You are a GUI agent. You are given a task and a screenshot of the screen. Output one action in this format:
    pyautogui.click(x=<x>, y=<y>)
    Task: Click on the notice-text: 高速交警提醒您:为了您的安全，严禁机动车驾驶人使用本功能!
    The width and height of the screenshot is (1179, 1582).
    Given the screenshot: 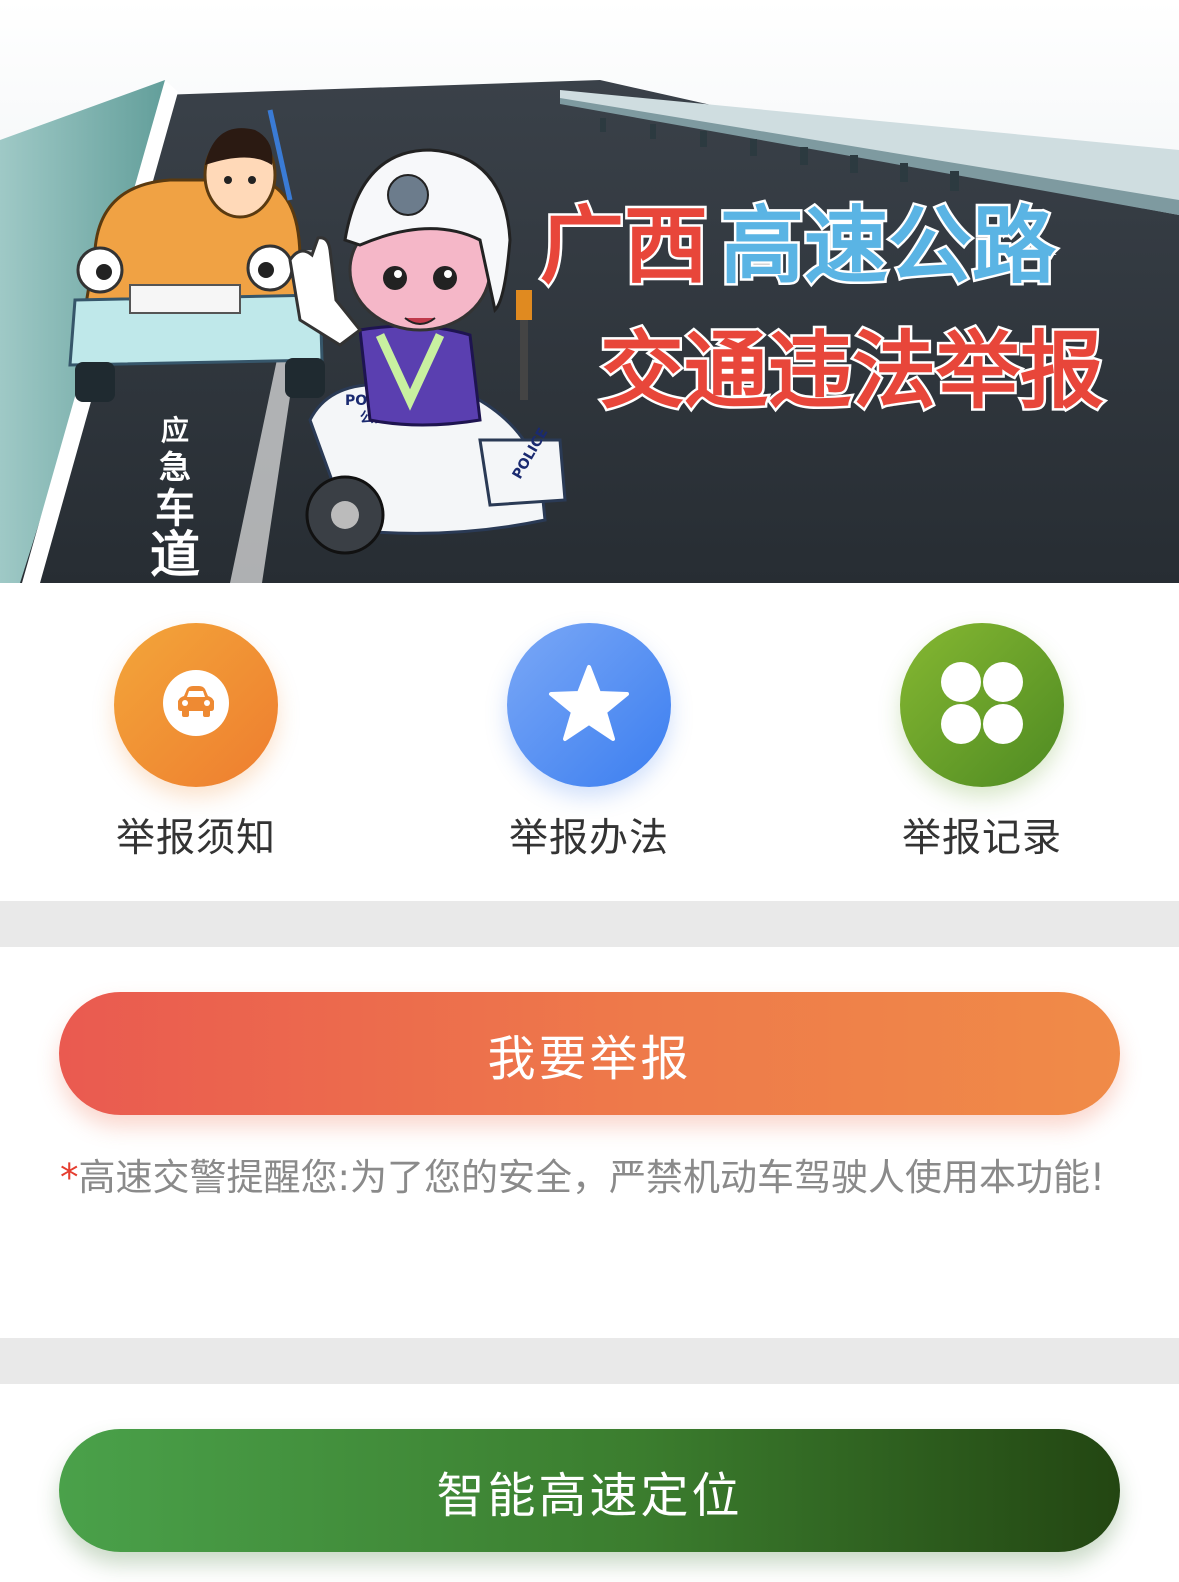 What is the action you would take?
    pyautogui.click(x=591, y=1177)
    